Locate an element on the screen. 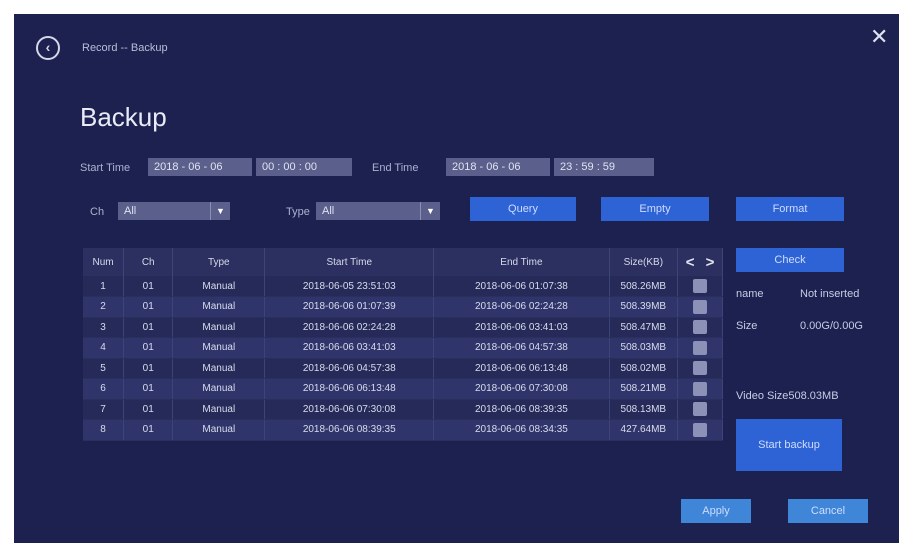  end-date-field: 2018 - 06 - 06 is located at coordinates (498, 167).